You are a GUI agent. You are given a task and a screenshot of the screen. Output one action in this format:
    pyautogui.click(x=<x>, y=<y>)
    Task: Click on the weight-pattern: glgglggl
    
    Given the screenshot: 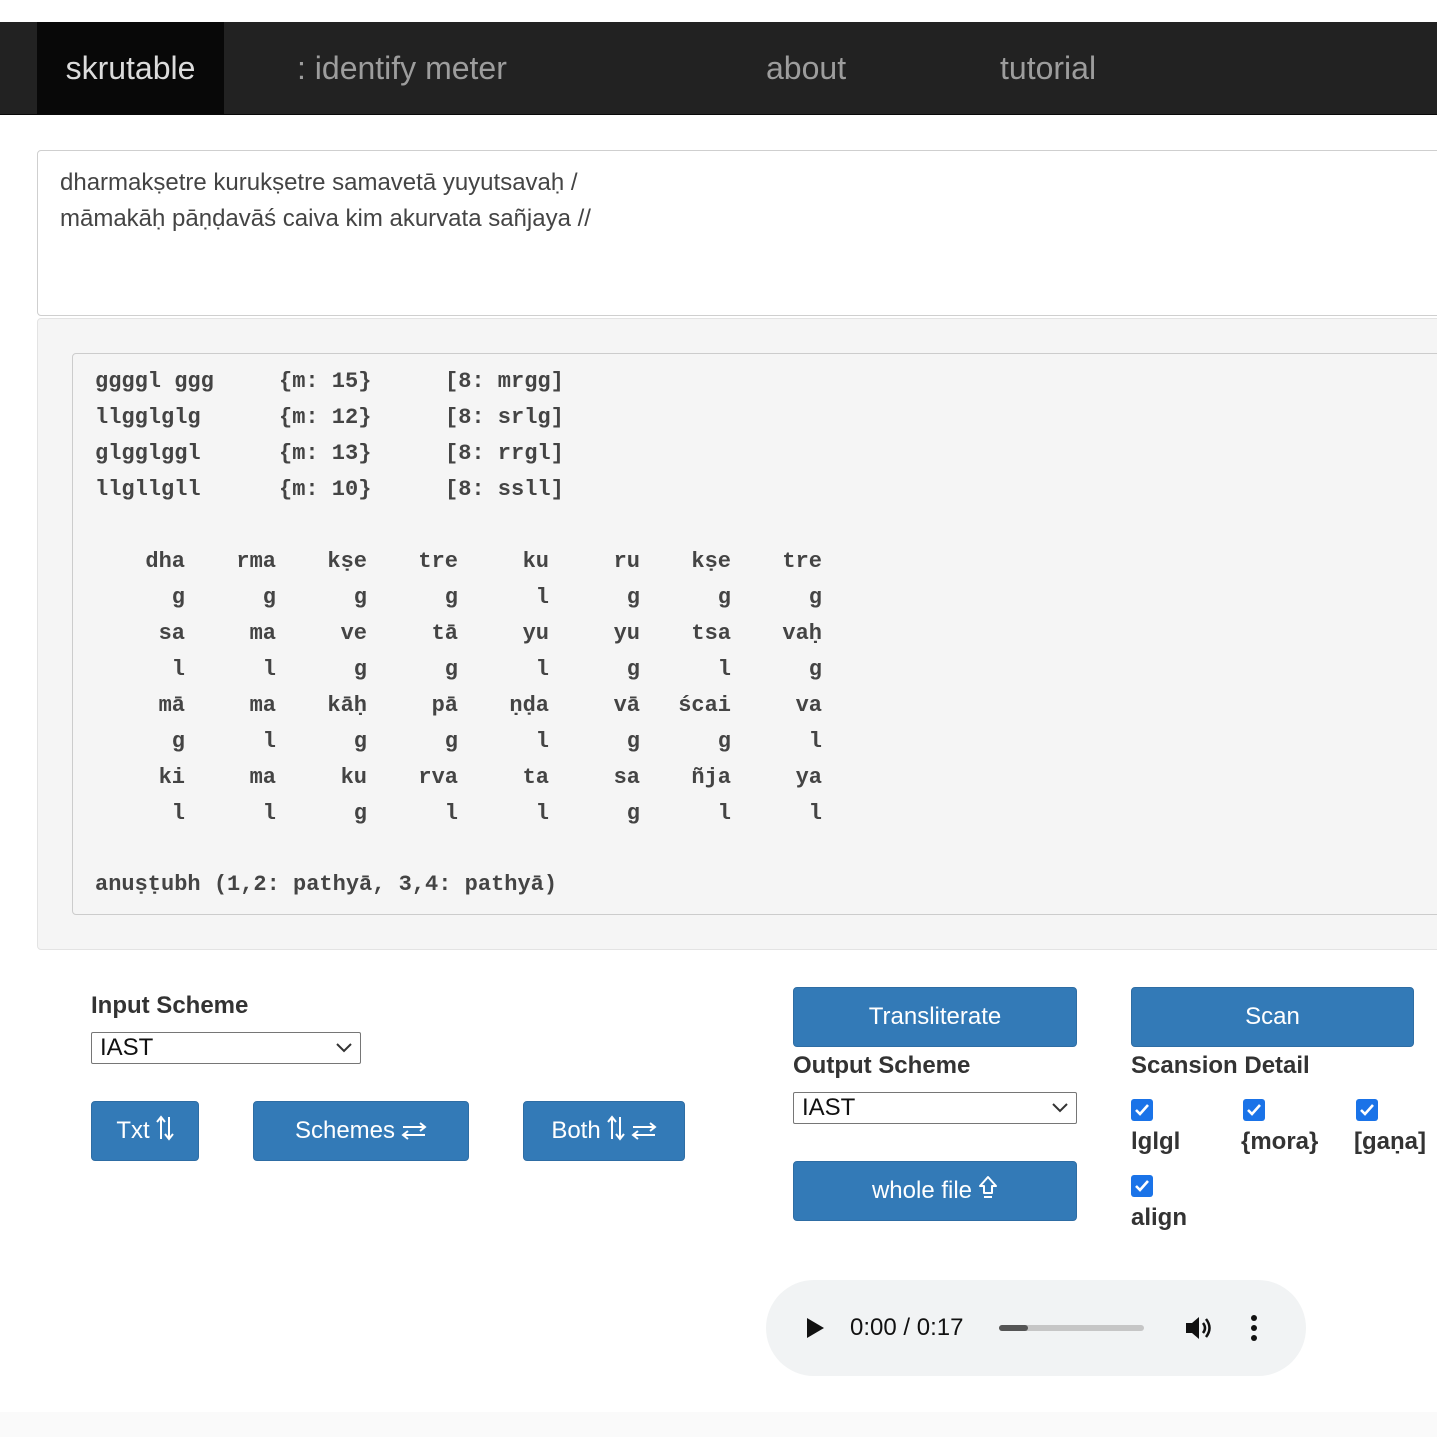 What is the action you would take?
    pyautogui.click(x=148, y=453)
    